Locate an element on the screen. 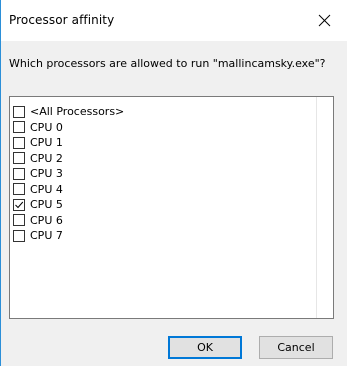  processor-list-item: <All Processors> is located at coordinates (68, 111).